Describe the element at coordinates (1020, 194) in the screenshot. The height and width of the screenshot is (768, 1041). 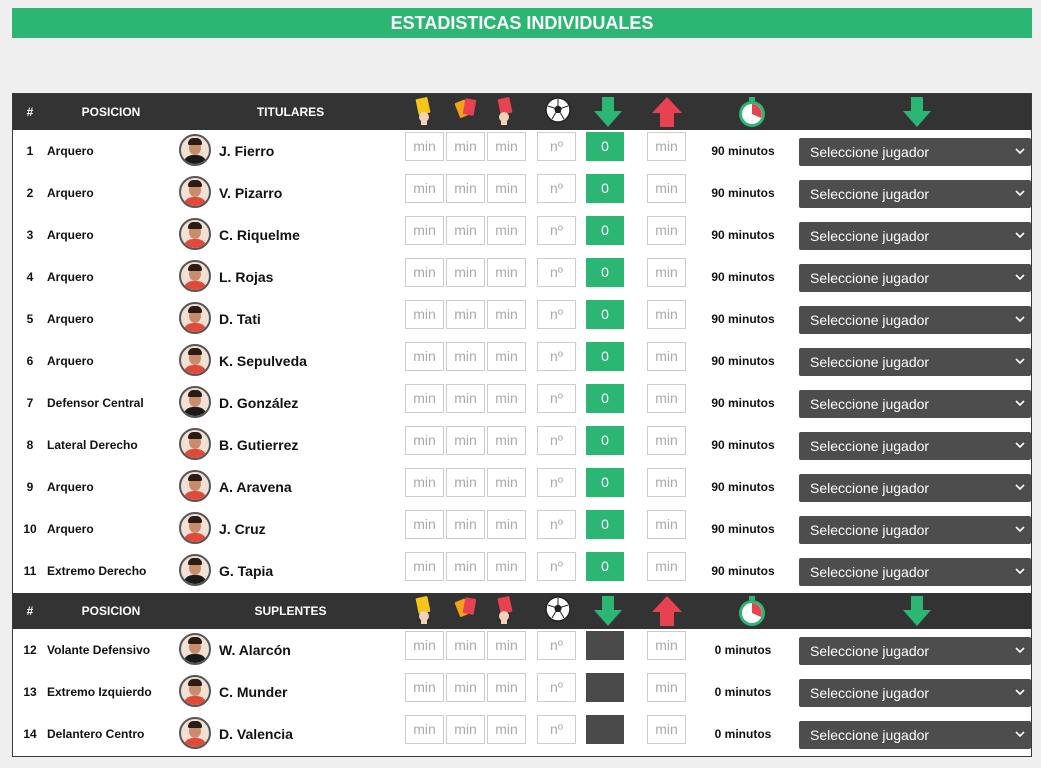
I see `chevron-down-icon` at that location.